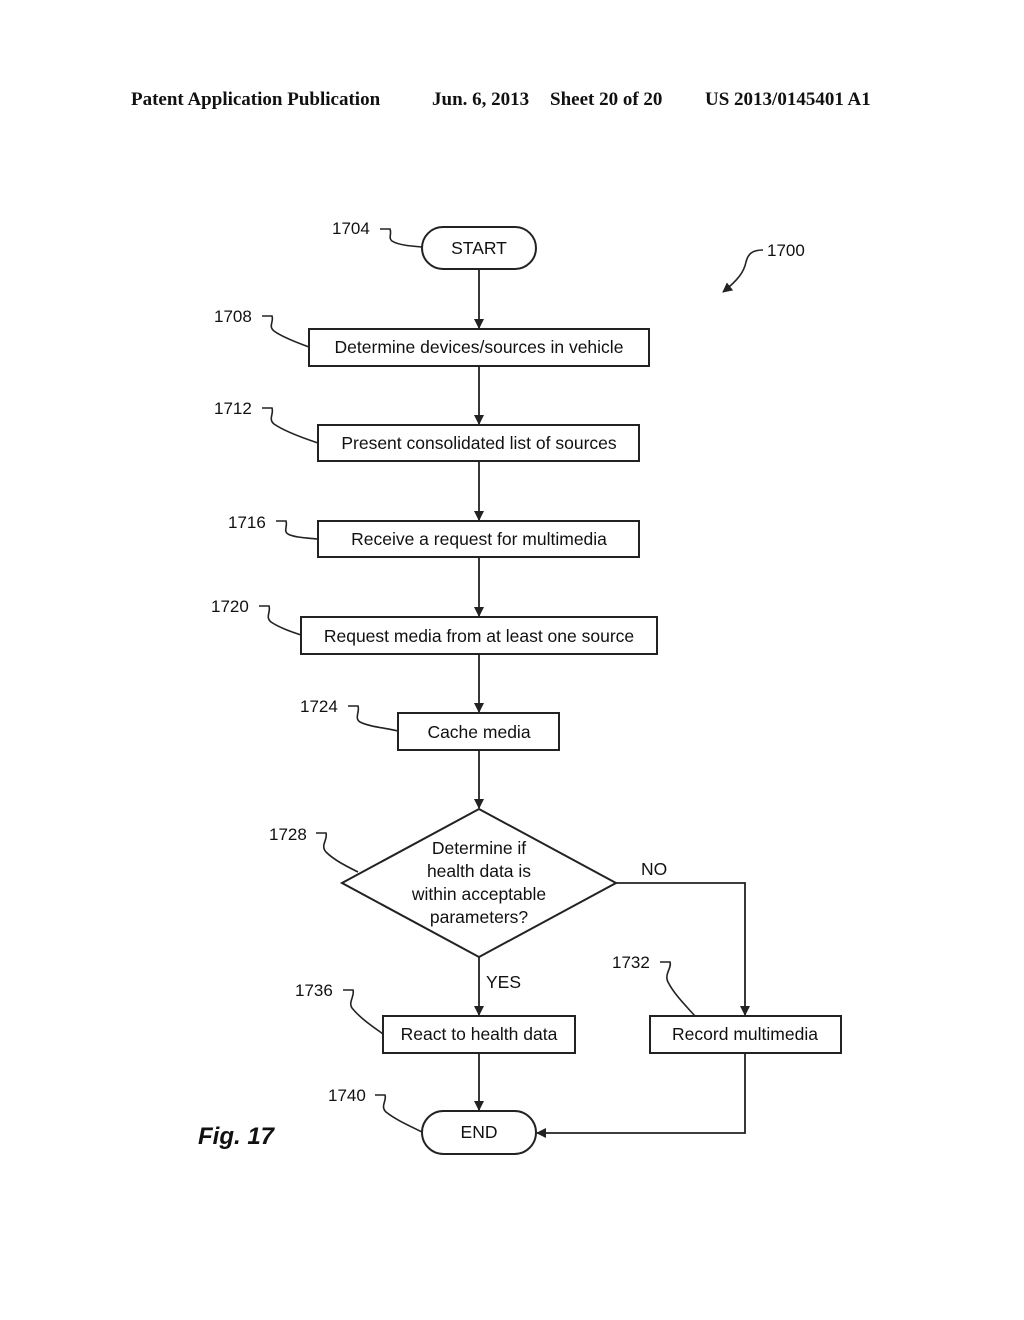 The height and width of the screenshot is (1320, 1024). I want to click on decision-diamond, so click(479, 883).